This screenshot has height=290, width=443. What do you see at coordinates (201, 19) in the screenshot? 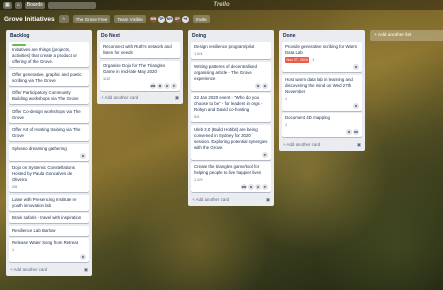
I see `invite-button: Invite` at bounding box center [201, 19].